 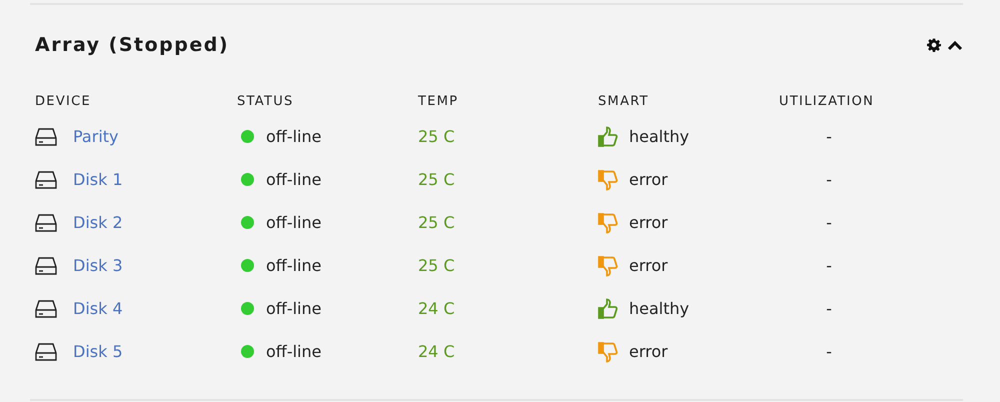 I want to click on device-link: Disk 4, so click(x=98, y=308).